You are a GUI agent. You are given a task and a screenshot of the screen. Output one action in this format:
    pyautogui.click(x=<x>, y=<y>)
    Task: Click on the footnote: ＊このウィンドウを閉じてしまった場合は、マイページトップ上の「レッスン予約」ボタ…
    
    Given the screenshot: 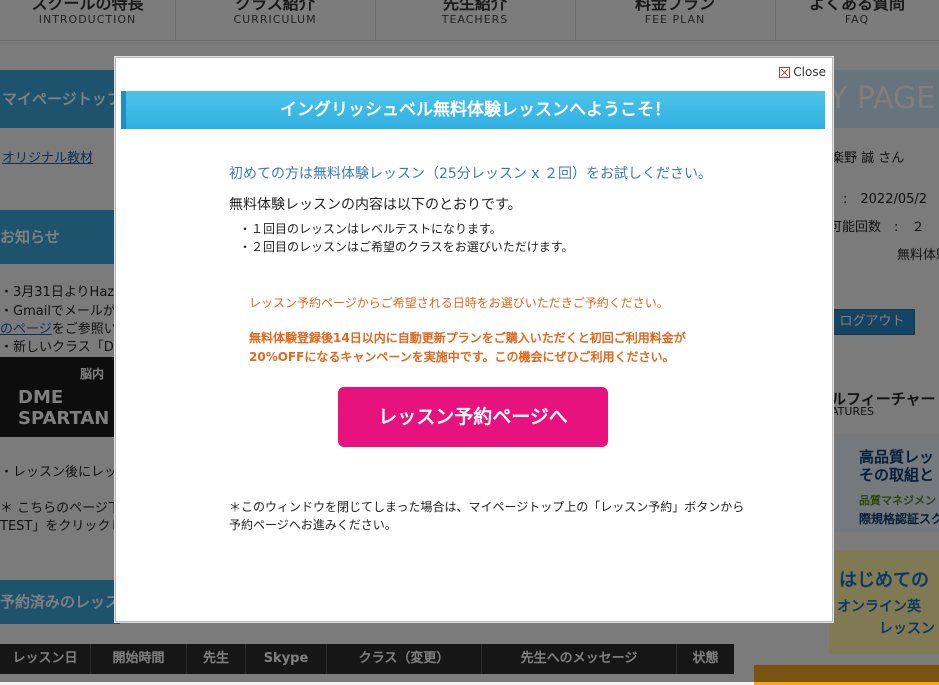 What is the action you would take?
    pyautogui.click(x=486, y=516)
    